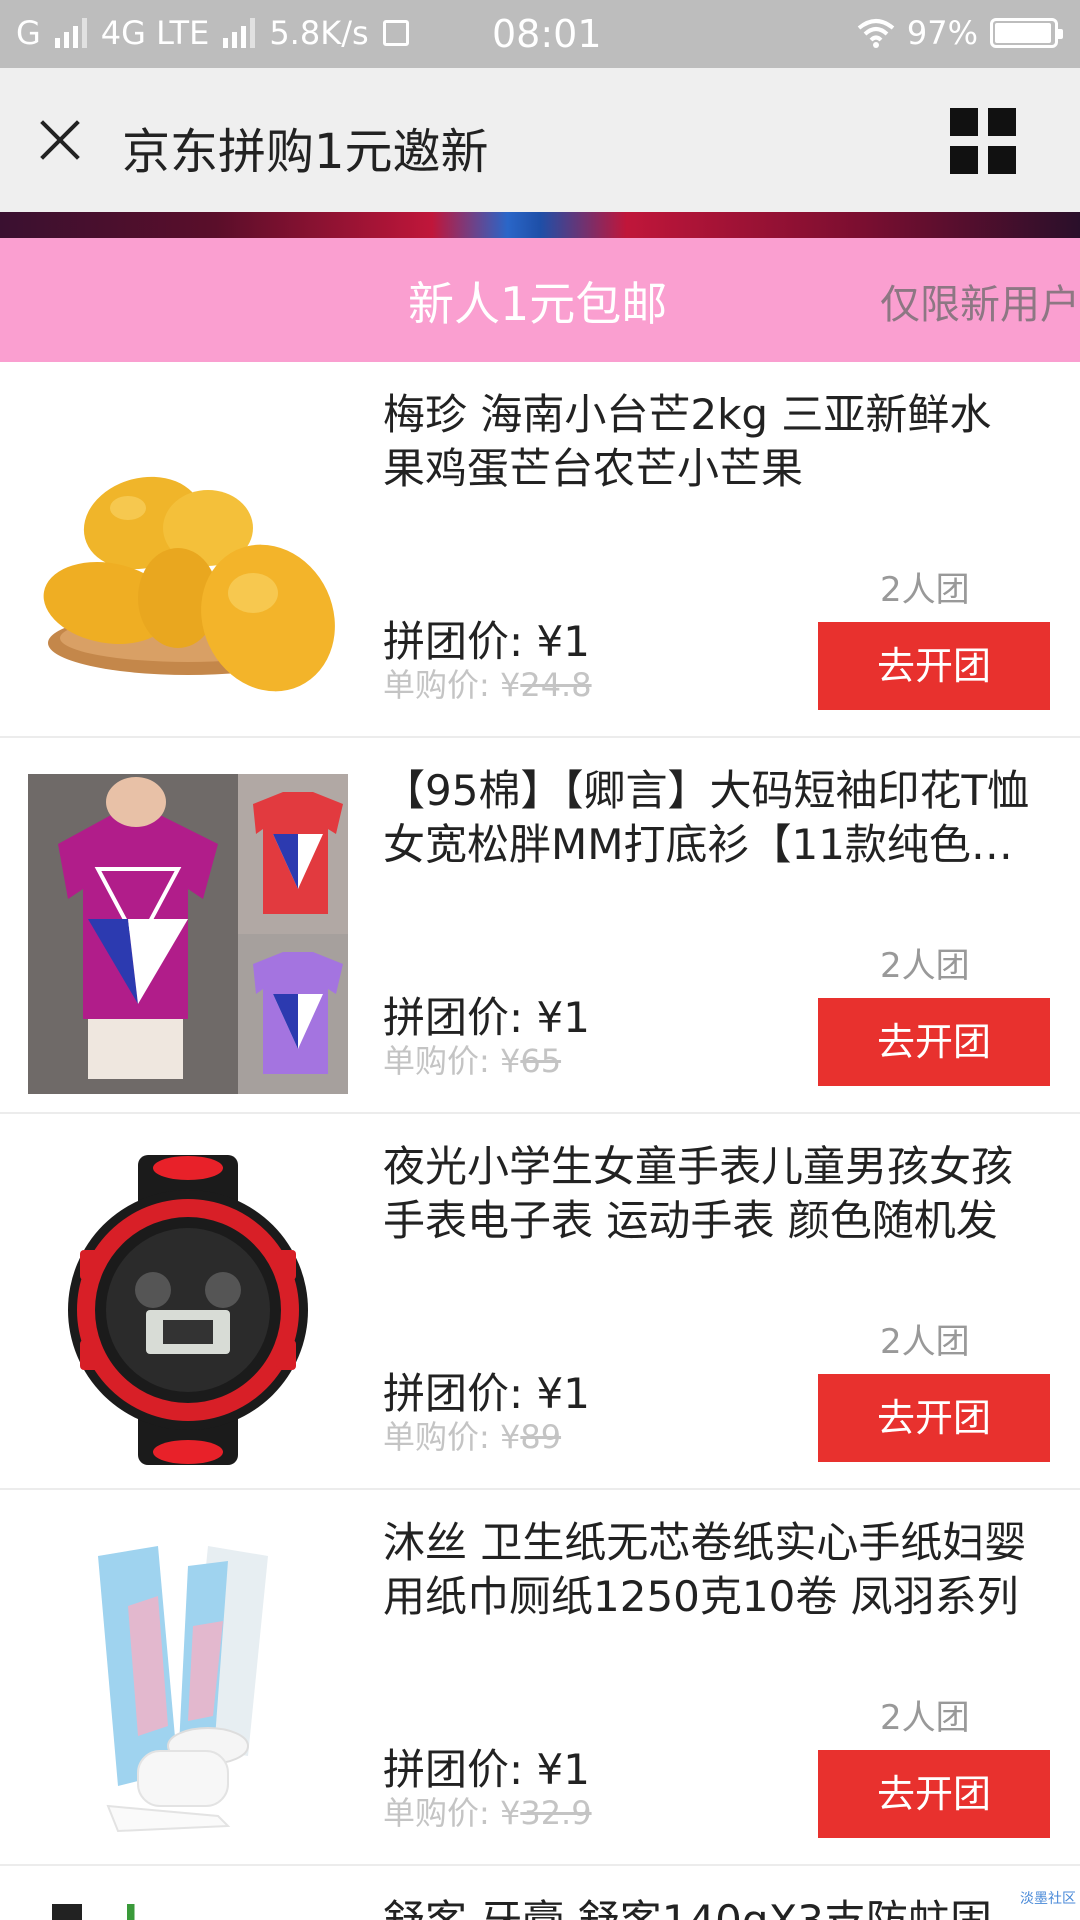 This screenshot has width=1080, height=1920. I want to click on nav-bar: 京东拼购1元邀新, so click(540, 140).